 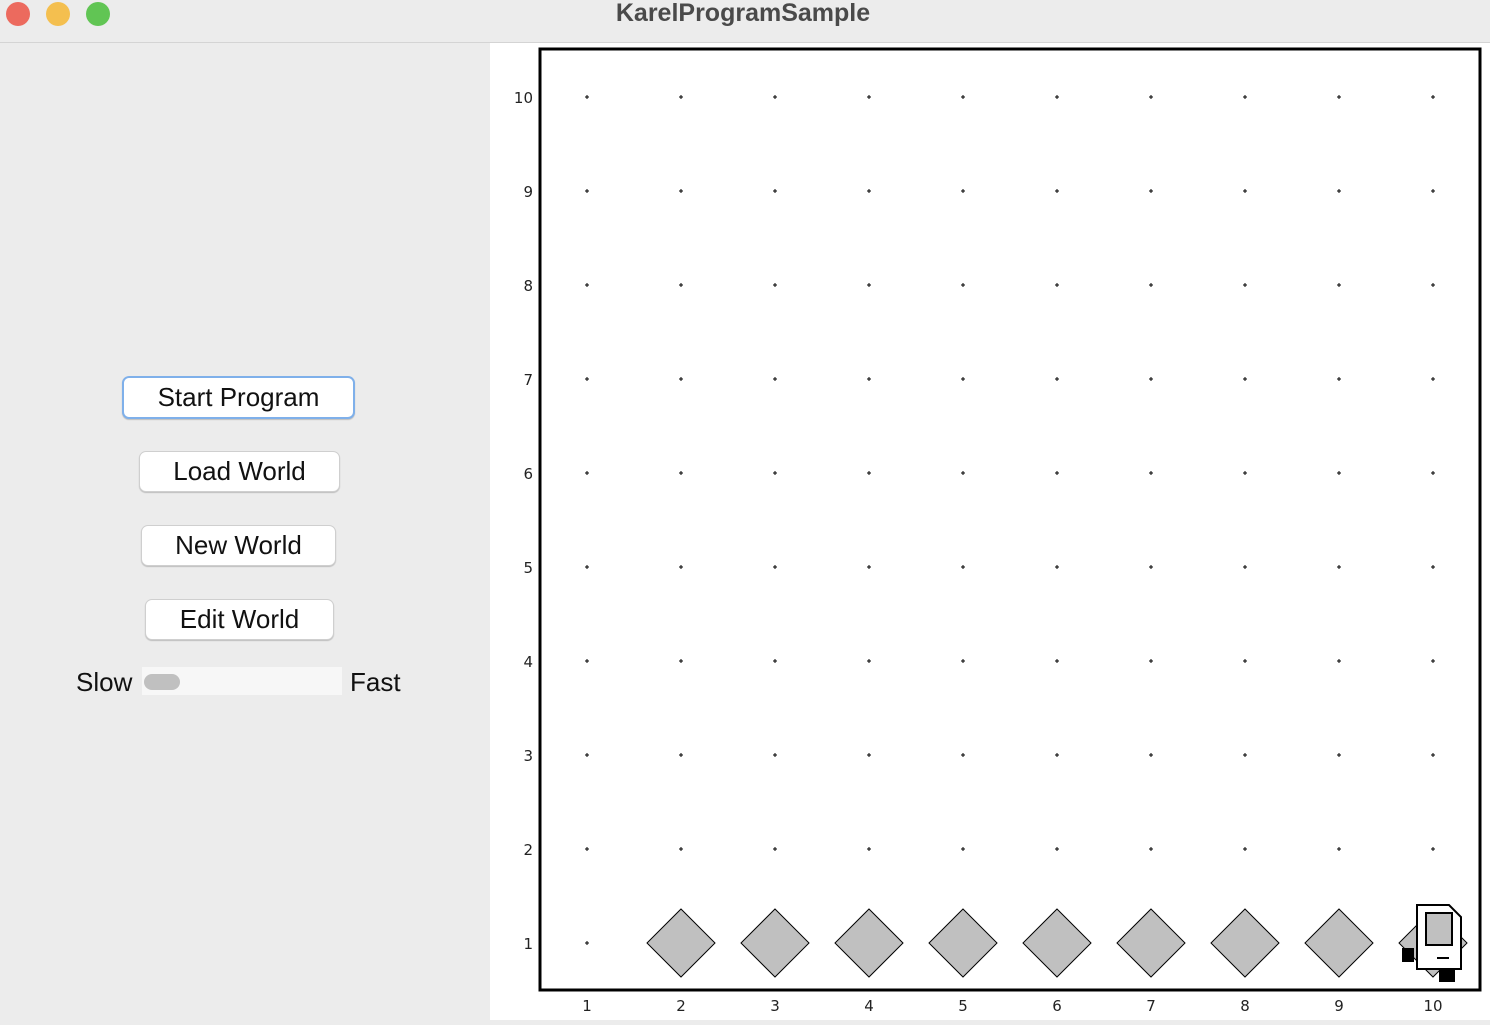 What do you see at coordinates (775, 1006) in the screenshot?
I see `column-label: 3` at bounding box center [775, 1006].